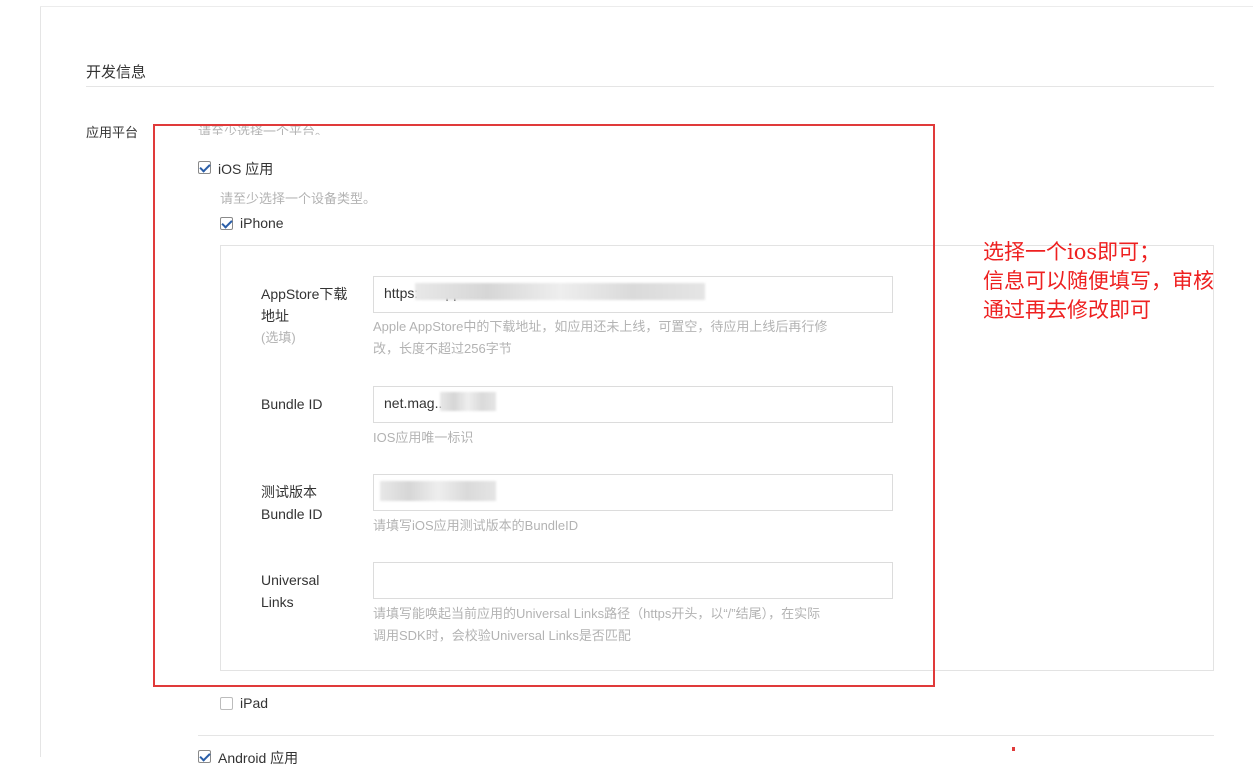 The width and height of the screenshot is (1253, 768). What do you see at coordinates (1067, 310) in the screenshot?
I see `annotation-line3: 通过再去修改即可` at bounding box center [1067, 310].